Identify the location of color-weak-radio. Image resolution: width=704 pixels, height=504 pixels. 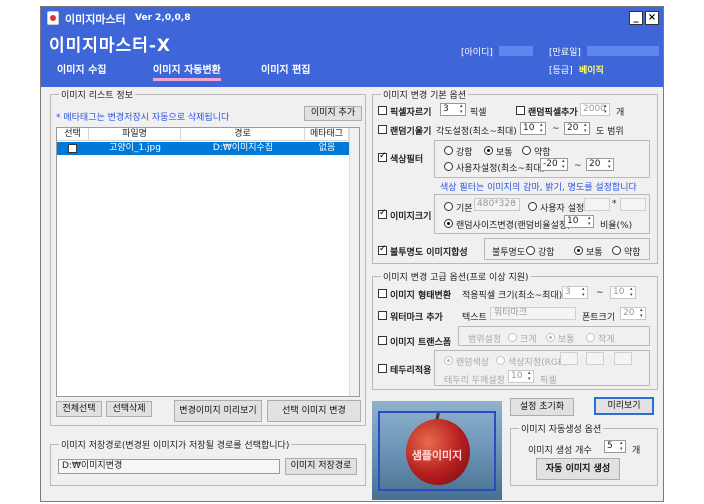
(526, 150).